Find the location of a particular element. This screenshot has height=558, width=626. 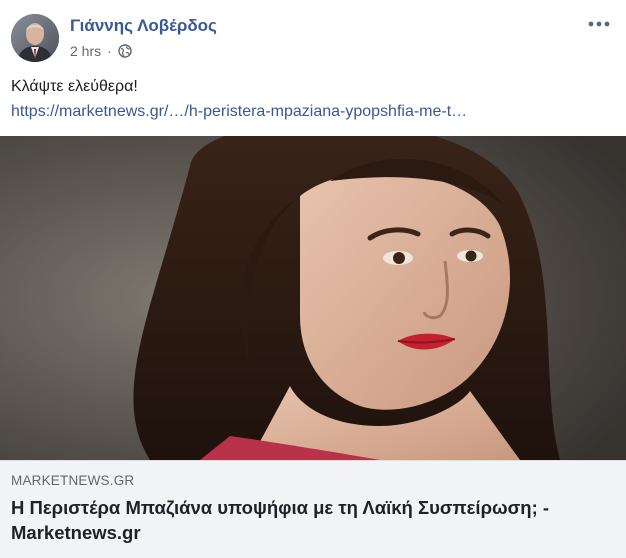

post-message: Κλάψτε ελεύθερα! is located at coordinates (74, 86).